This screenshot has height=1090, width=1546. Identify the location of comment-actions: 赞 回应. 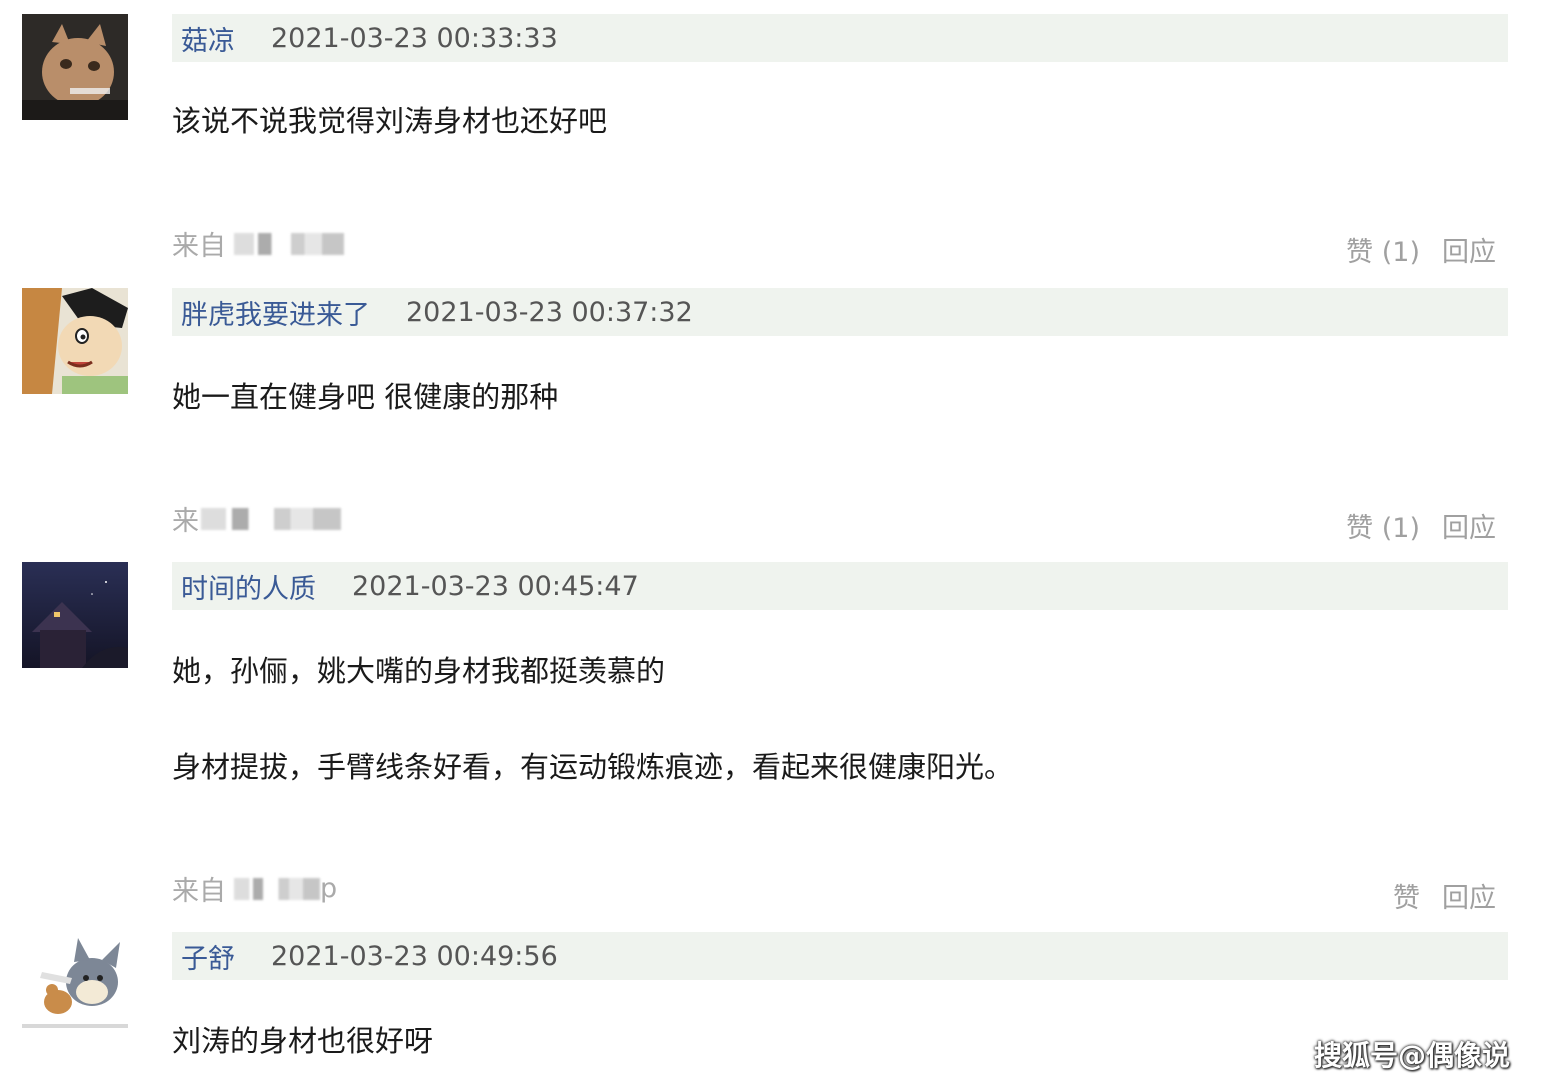
(1444, 895).